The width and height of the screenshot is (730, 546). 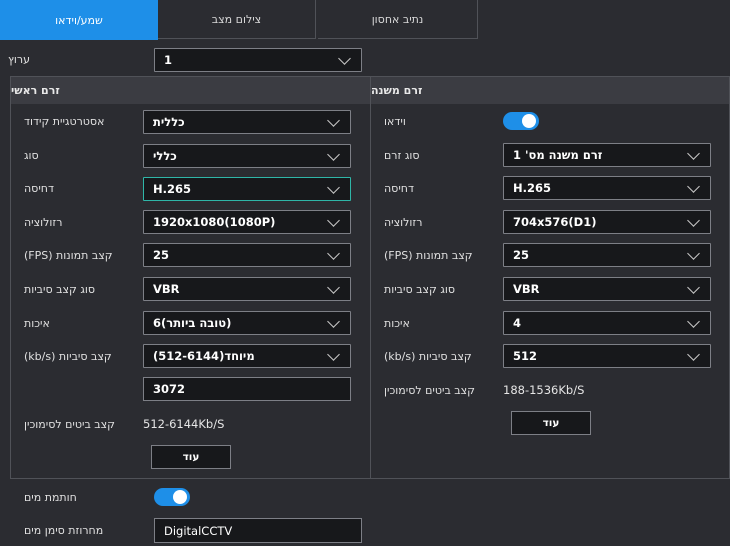 I want to click on sub-resolution-label: רזולוציה, so click(x=403, y=222).